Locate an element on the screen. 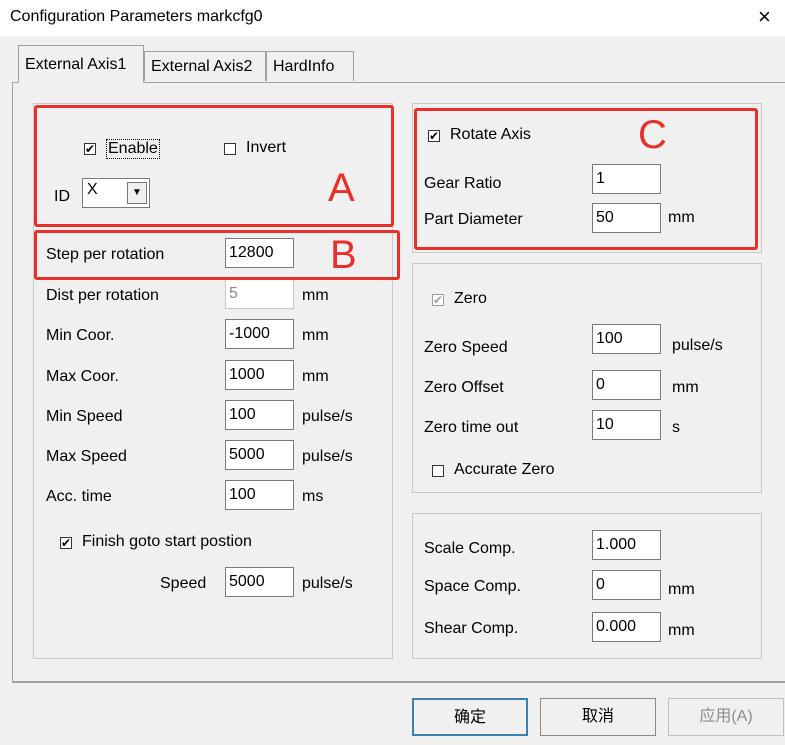 The image size is (785, 745). space-comp-label: Space Comp. is located at coordinates (472, 586).